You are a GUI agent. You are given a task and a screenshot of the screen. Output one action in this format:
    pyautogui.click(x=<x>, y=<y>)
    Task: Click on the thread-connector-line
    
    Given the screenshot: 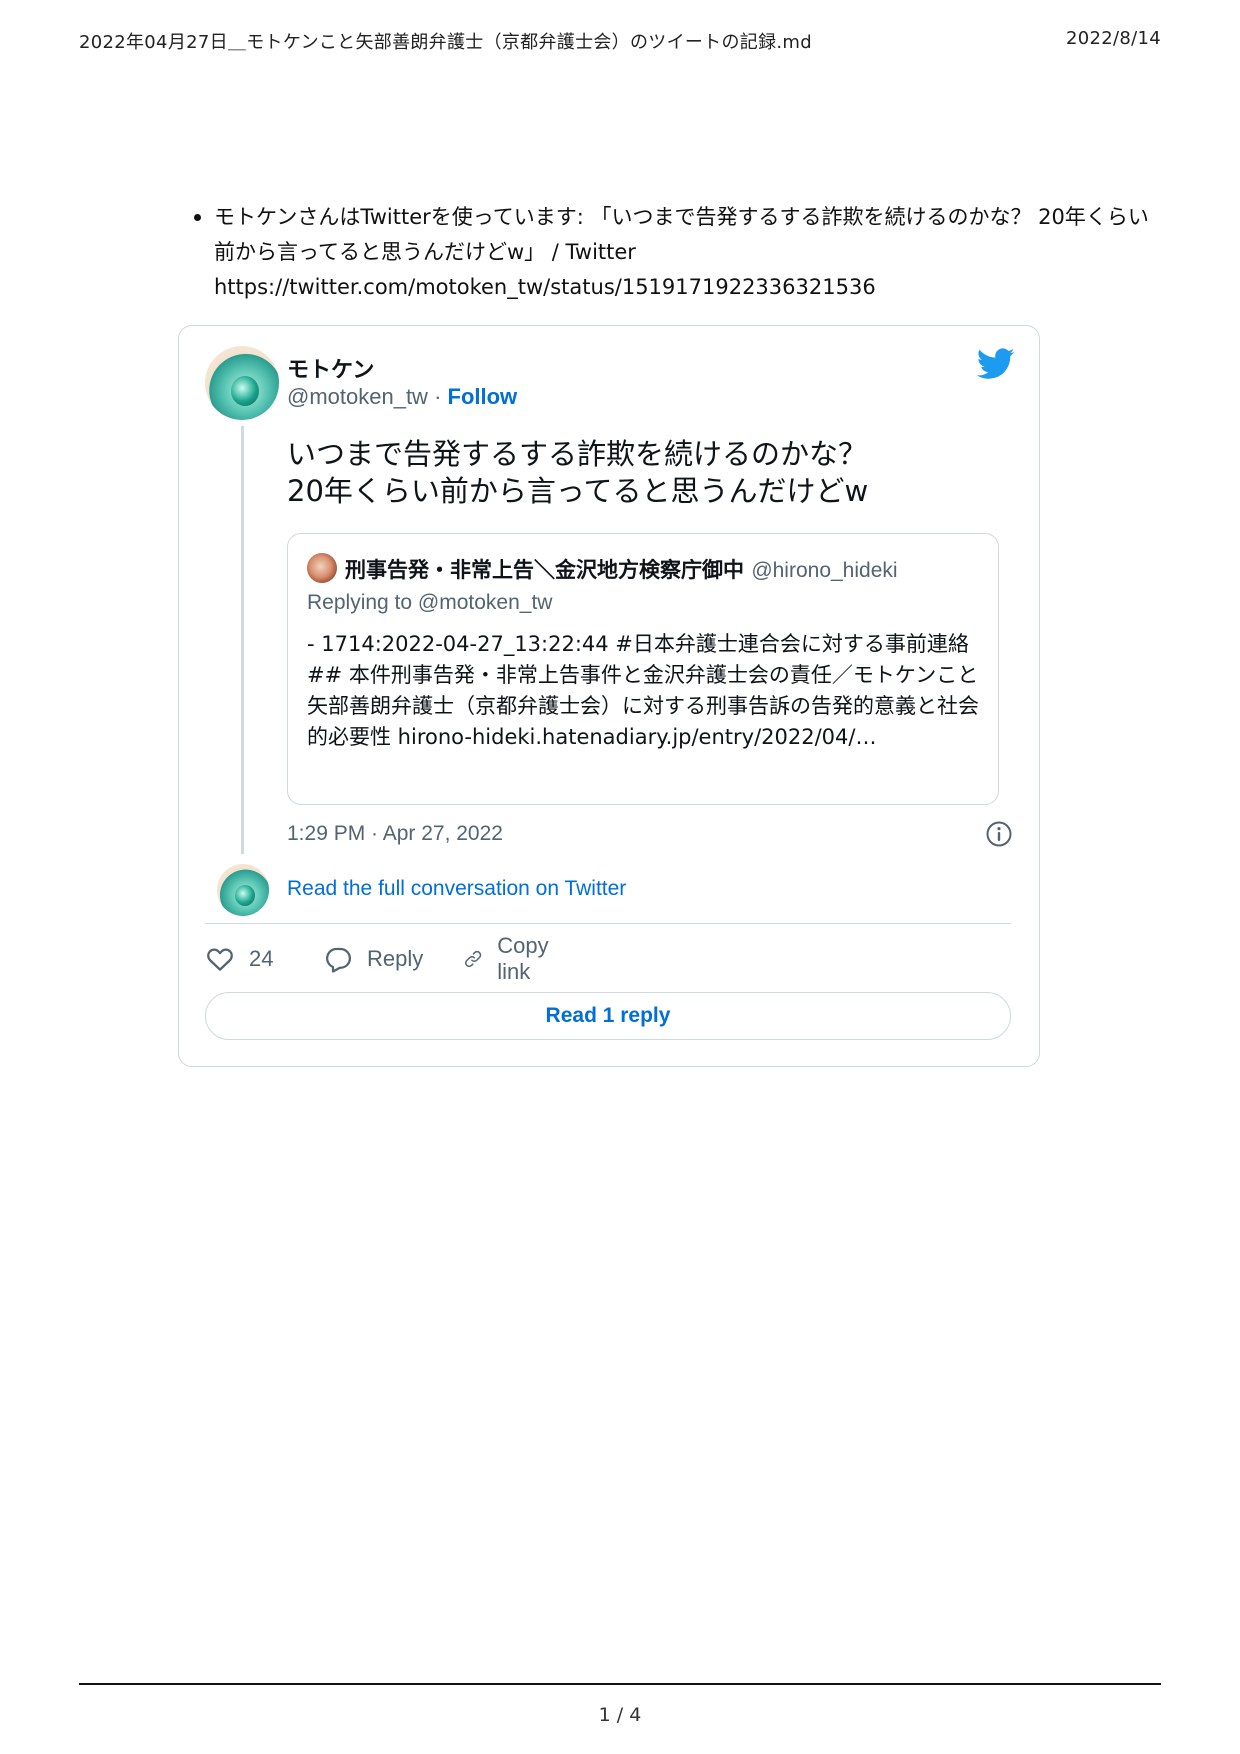 What is the action you would take?
    pyautogui.click(x=242, y=640)
    